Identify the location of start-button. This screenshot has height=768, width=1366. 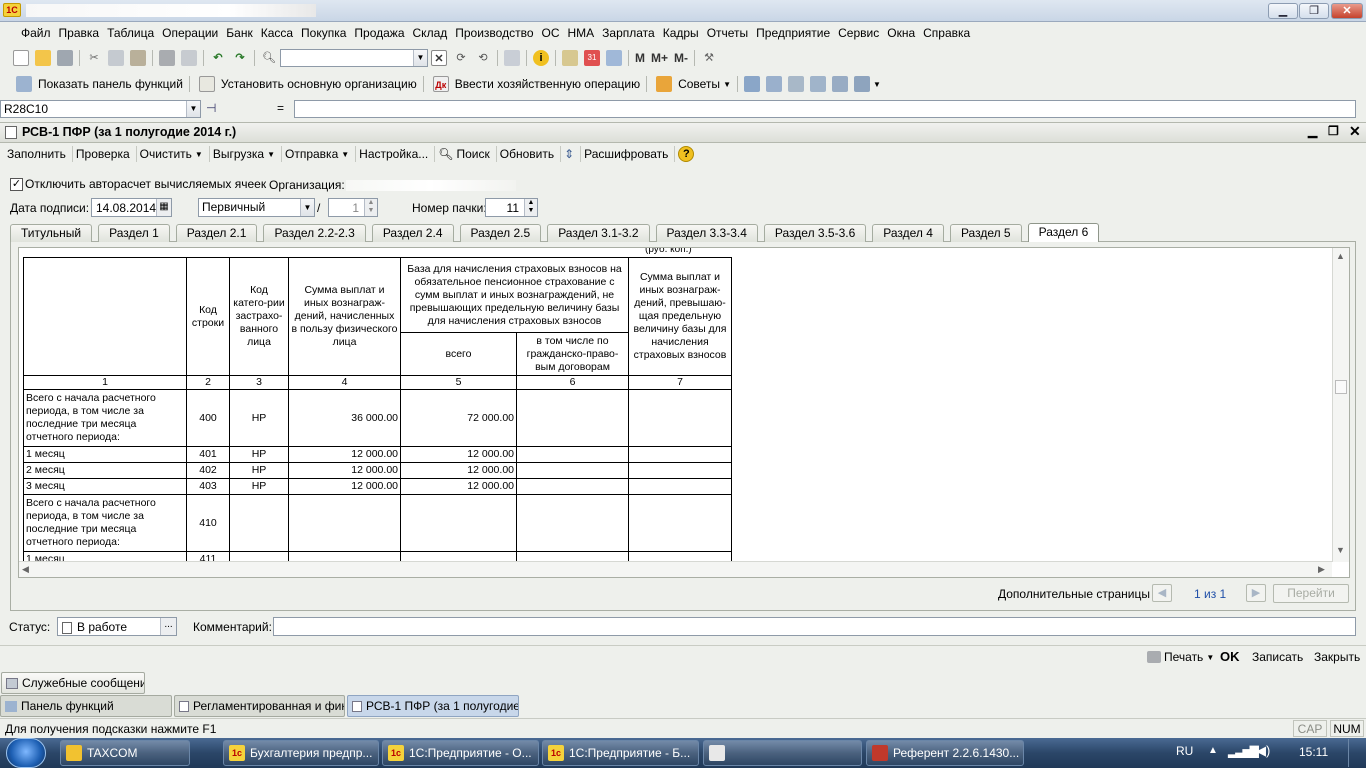
(26, 753).